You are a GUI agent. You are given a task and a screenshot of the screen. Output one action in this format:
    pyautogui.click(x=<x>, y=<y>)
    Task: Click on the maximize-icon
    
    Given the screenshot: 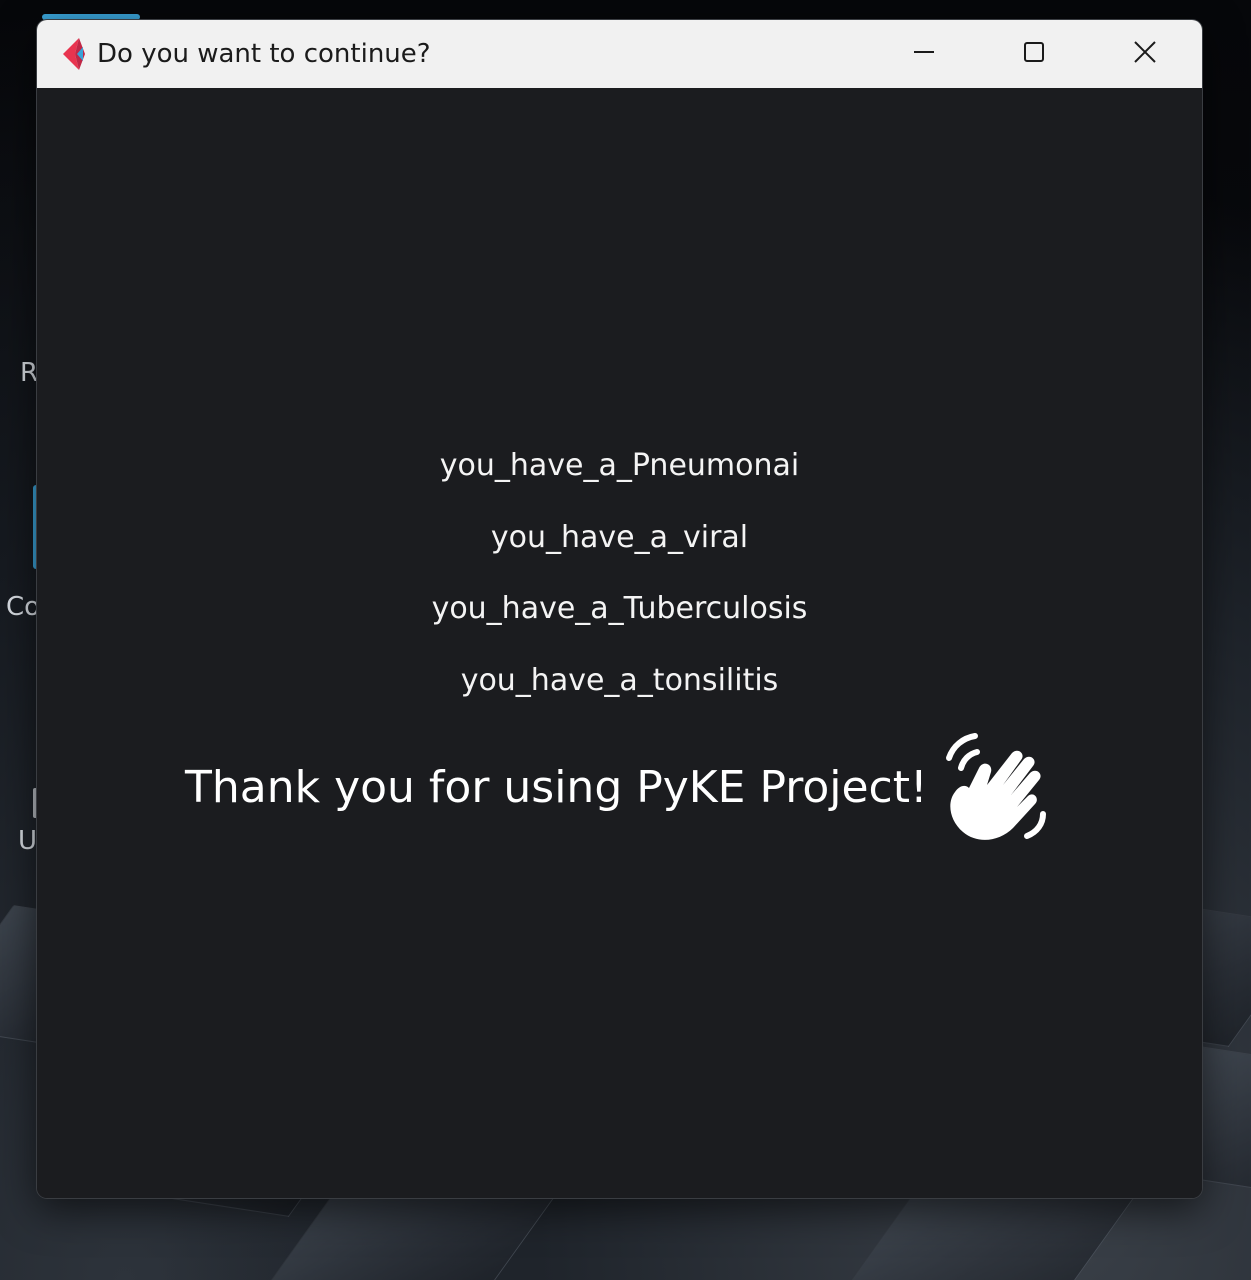 What is the action you would take?
    pyautogui.click(x=1034, y=54)
    